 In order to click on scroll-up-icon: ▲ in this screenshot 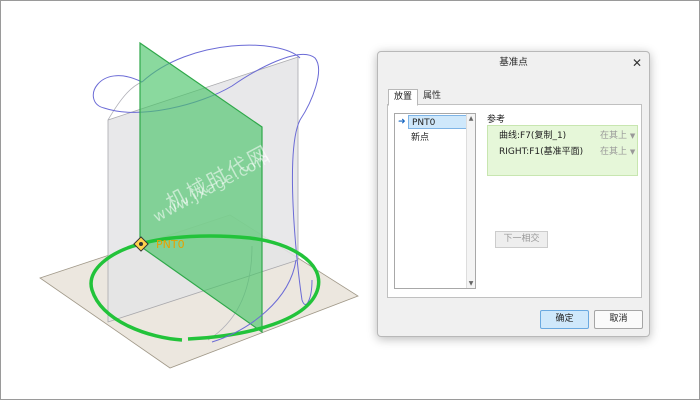, I will do `click(471, 118)`.